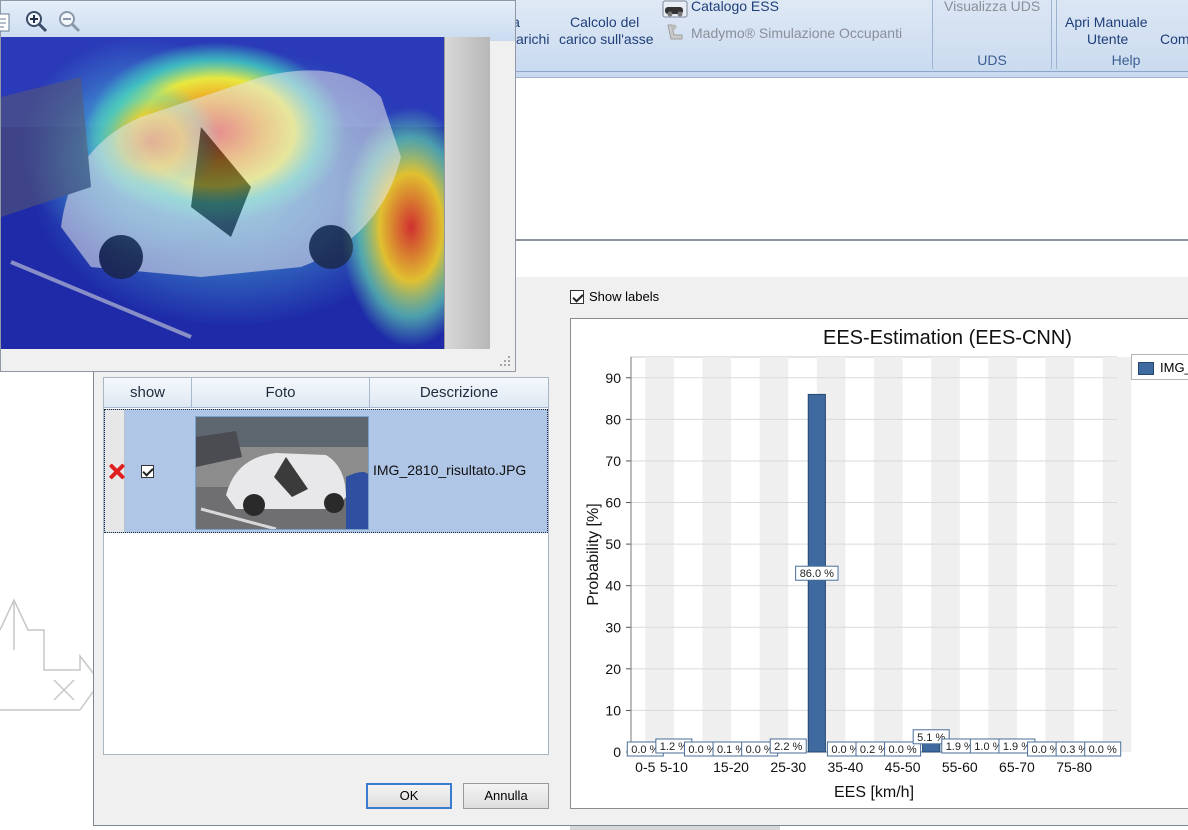 This screenshot has height=830, width=1188. What do you see at coordinates (505, 361) in the screenshot?
I see `resize-grip-icon` at bounding box center [505, 361].